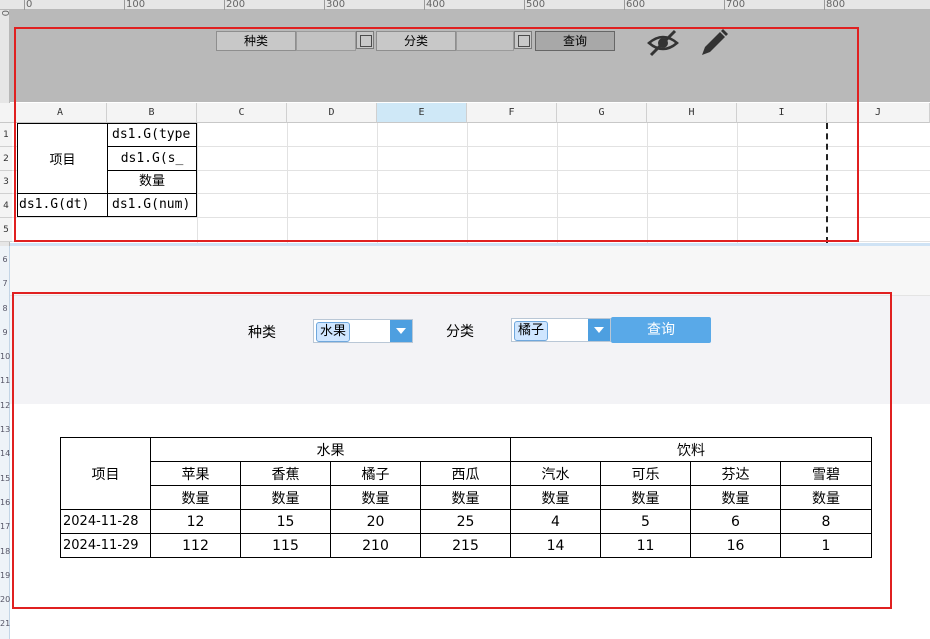 The image size is (930, 639). What do you see at coordinates (636, 5) in the screenshot?
I see `ruler-mark: 600` at bounding box center [636, 5].